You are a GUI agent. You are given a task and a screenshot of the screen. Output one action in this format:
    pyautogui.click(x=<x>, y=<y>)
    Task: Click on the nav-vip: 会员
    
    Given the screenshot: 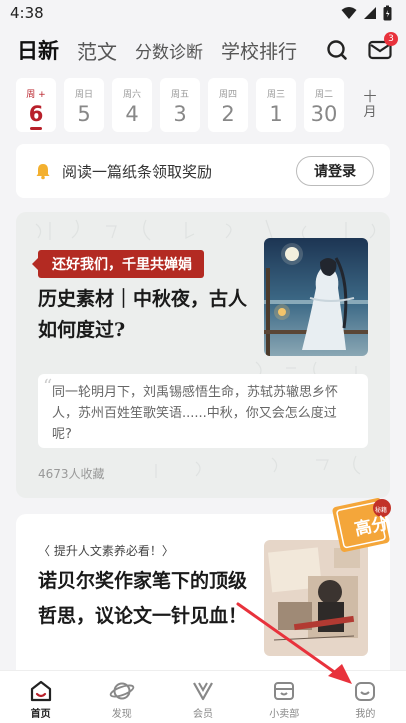 What is the action you would take?
    pyautogui.click(x=202, y=697)
    